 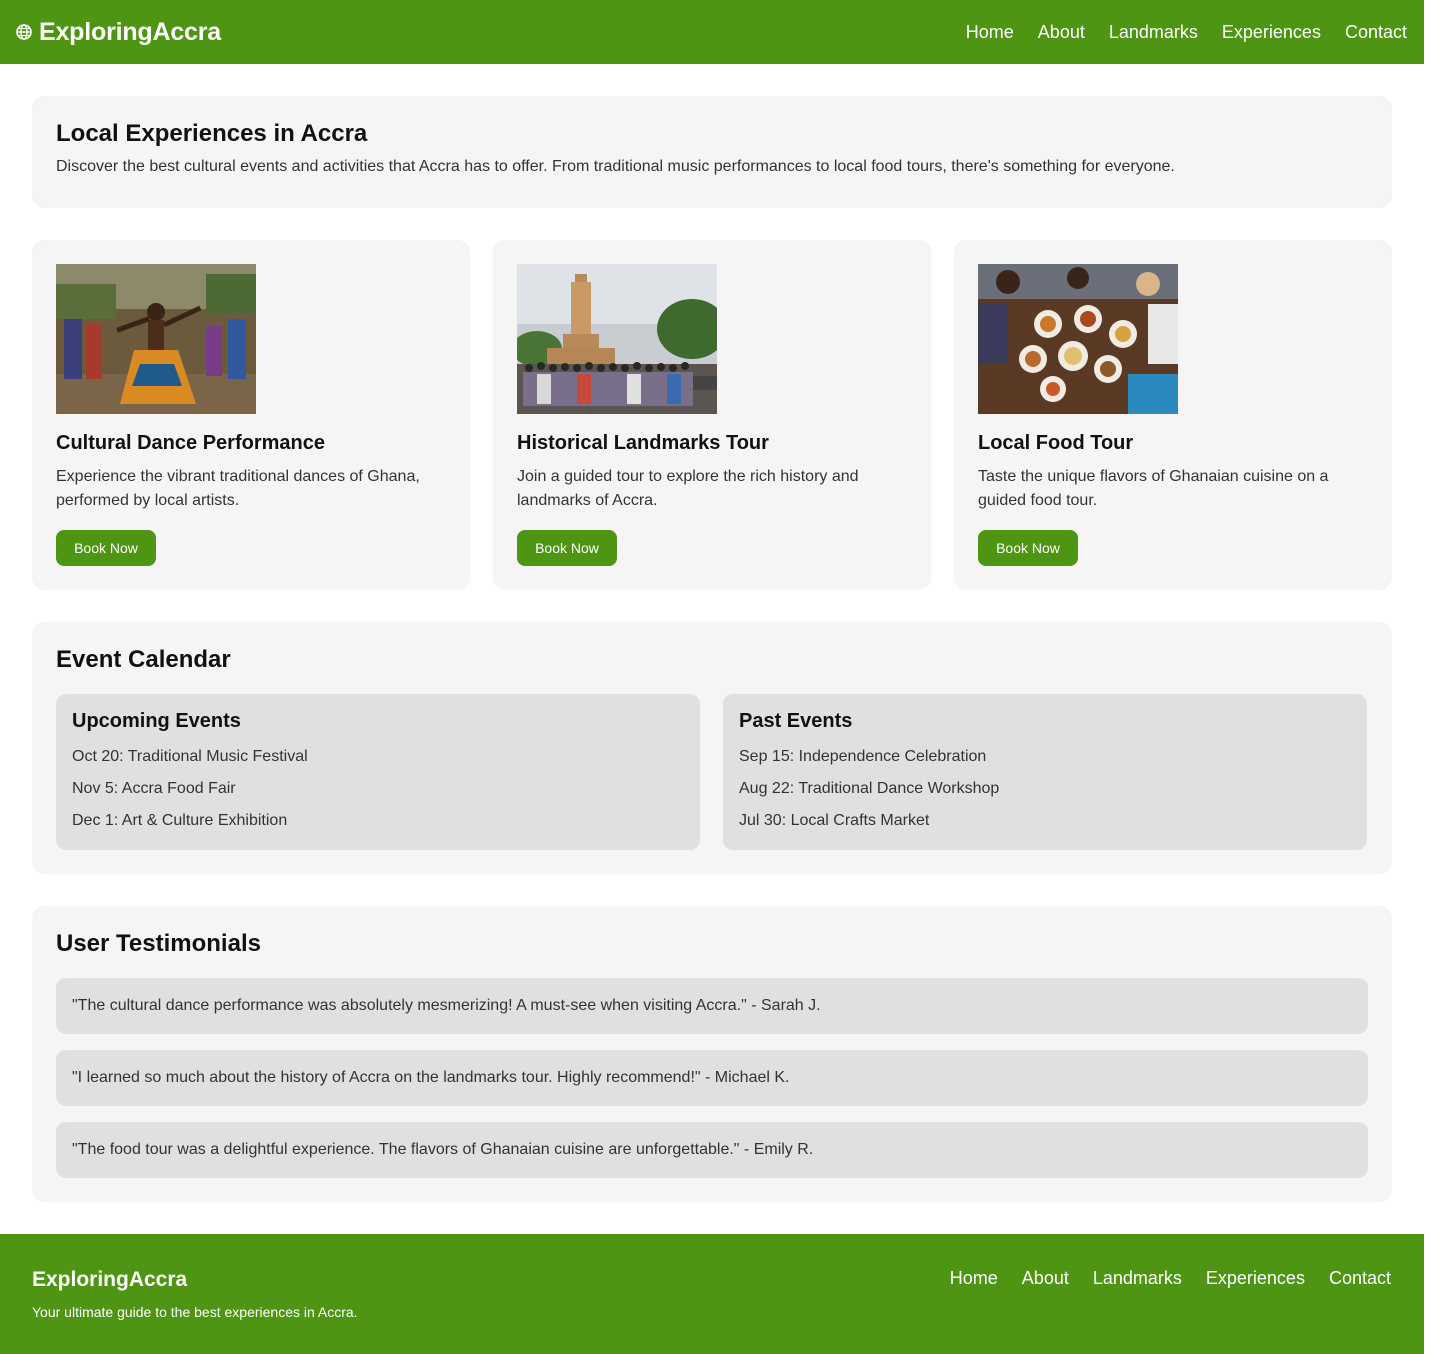 I want to click on nav-link-about: About, so click(x=1061, y=32).